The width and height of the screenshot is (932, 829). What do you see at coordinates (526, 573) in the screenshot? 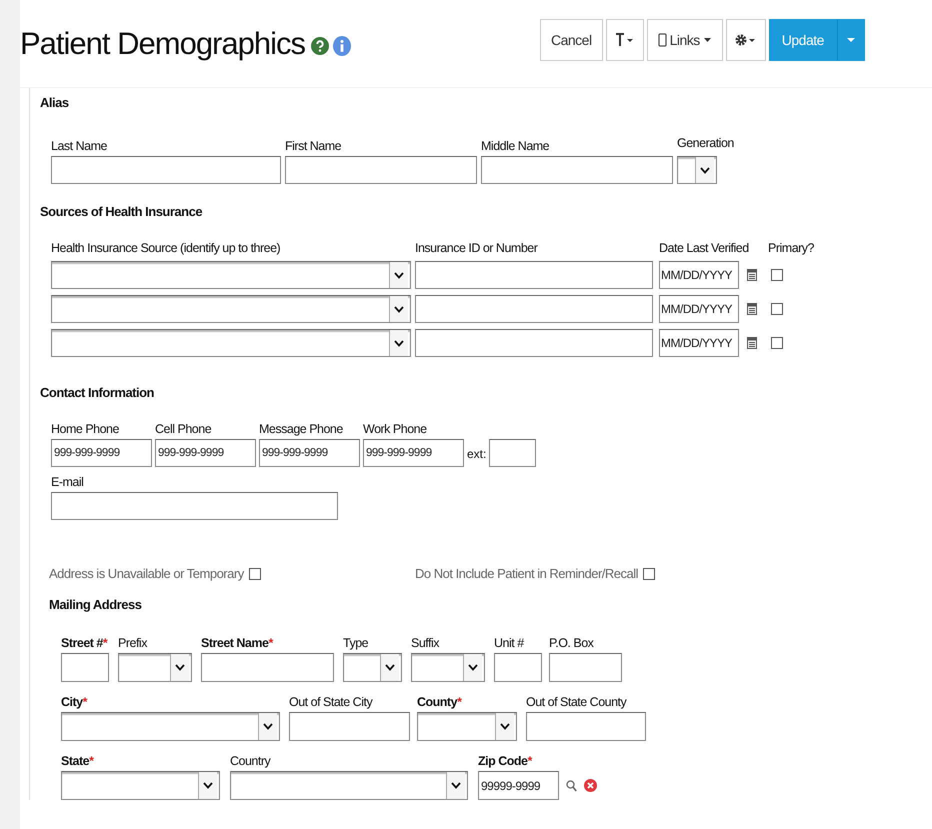
I see `option-label: Do Not Include Patient in Reminder/Recall` at bounding box center [526, 573].